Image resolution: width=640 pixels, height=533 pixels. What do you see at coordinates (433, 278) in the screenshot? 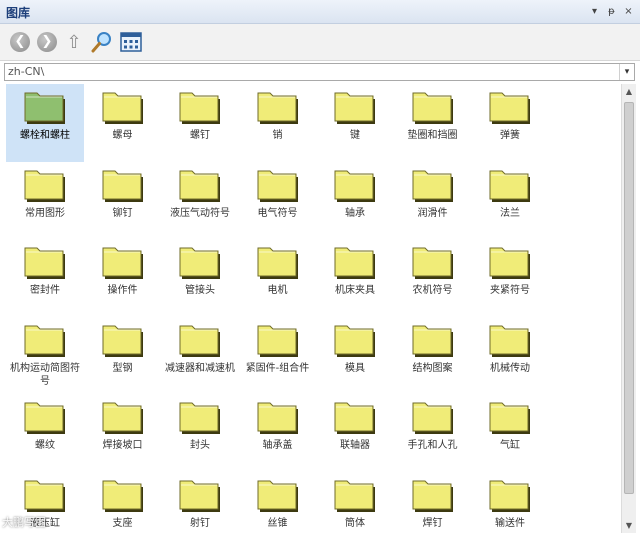
I see `folder-item: 农机符号` at bounding box center [433, 278].